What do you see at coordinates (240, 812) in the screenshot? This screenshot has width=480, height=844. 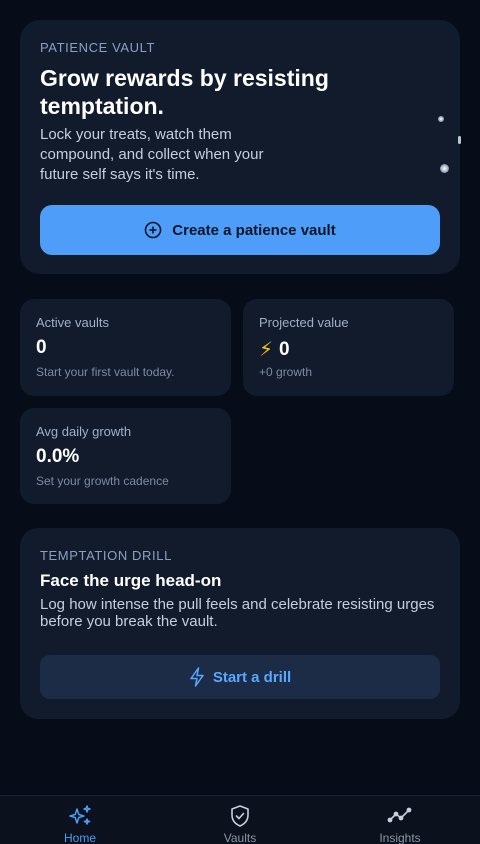 I see `shield-check-icon` at bounding box center [240, 812].